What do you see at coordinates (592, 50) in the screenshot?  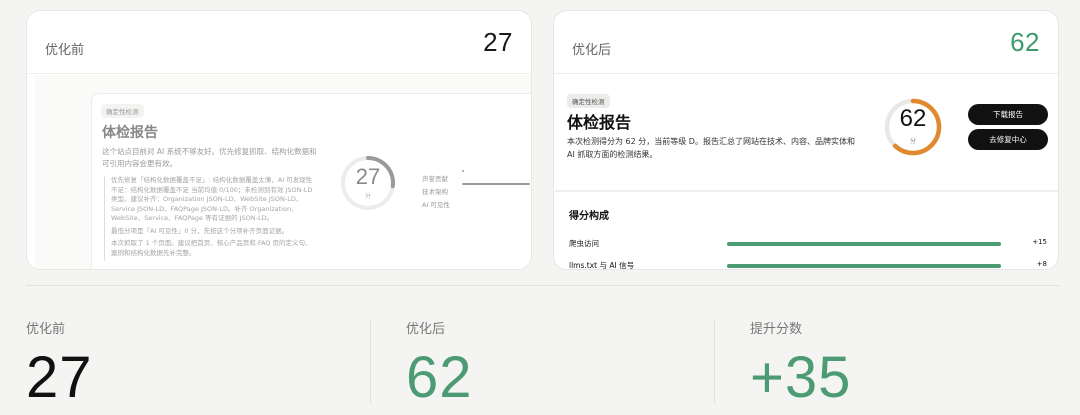 I see `after-card-label: 优化后` at bounding box center [592, 50].